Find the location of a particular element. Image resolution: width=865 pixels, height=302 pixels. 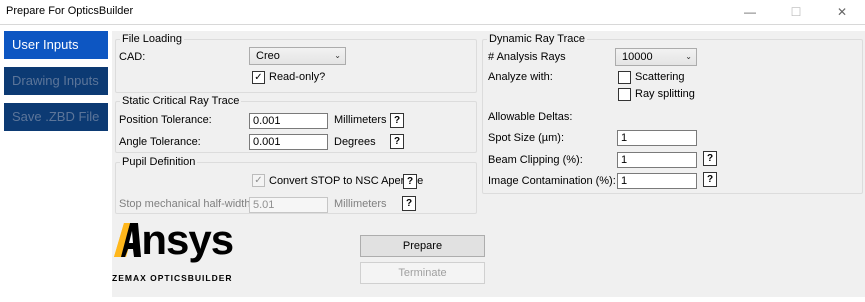

maximize-button: ☐ is located at coordinates (796, 12).